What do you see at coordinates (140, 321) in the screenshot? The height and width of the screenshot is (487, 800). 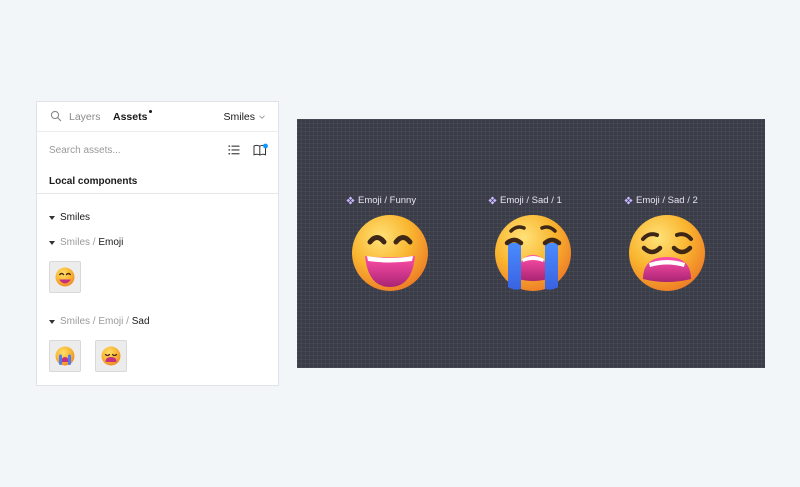 I see `tree-path-name: Sad` at bounding box center [140, 321].